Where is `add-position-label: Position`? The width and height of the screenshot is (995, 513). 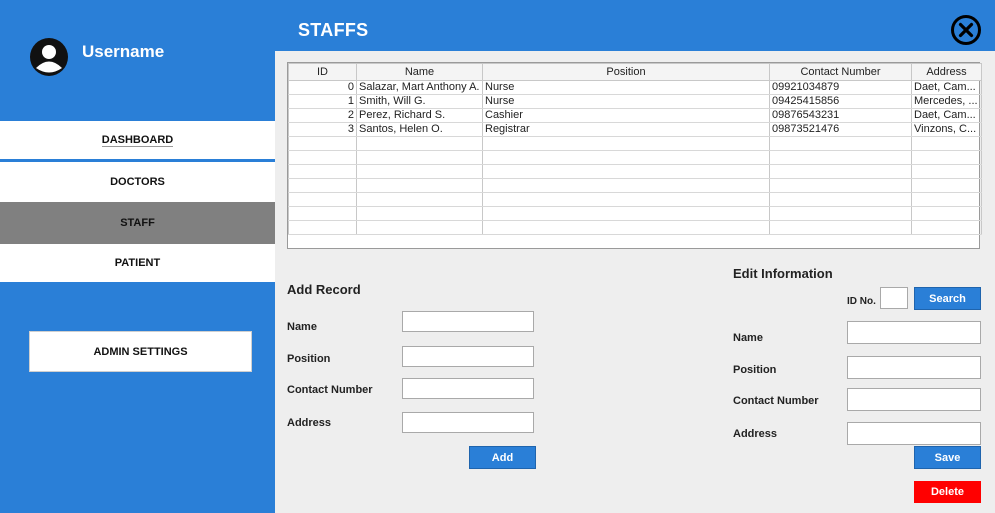 add-position-label: Position is located at coordinates (309, 359).